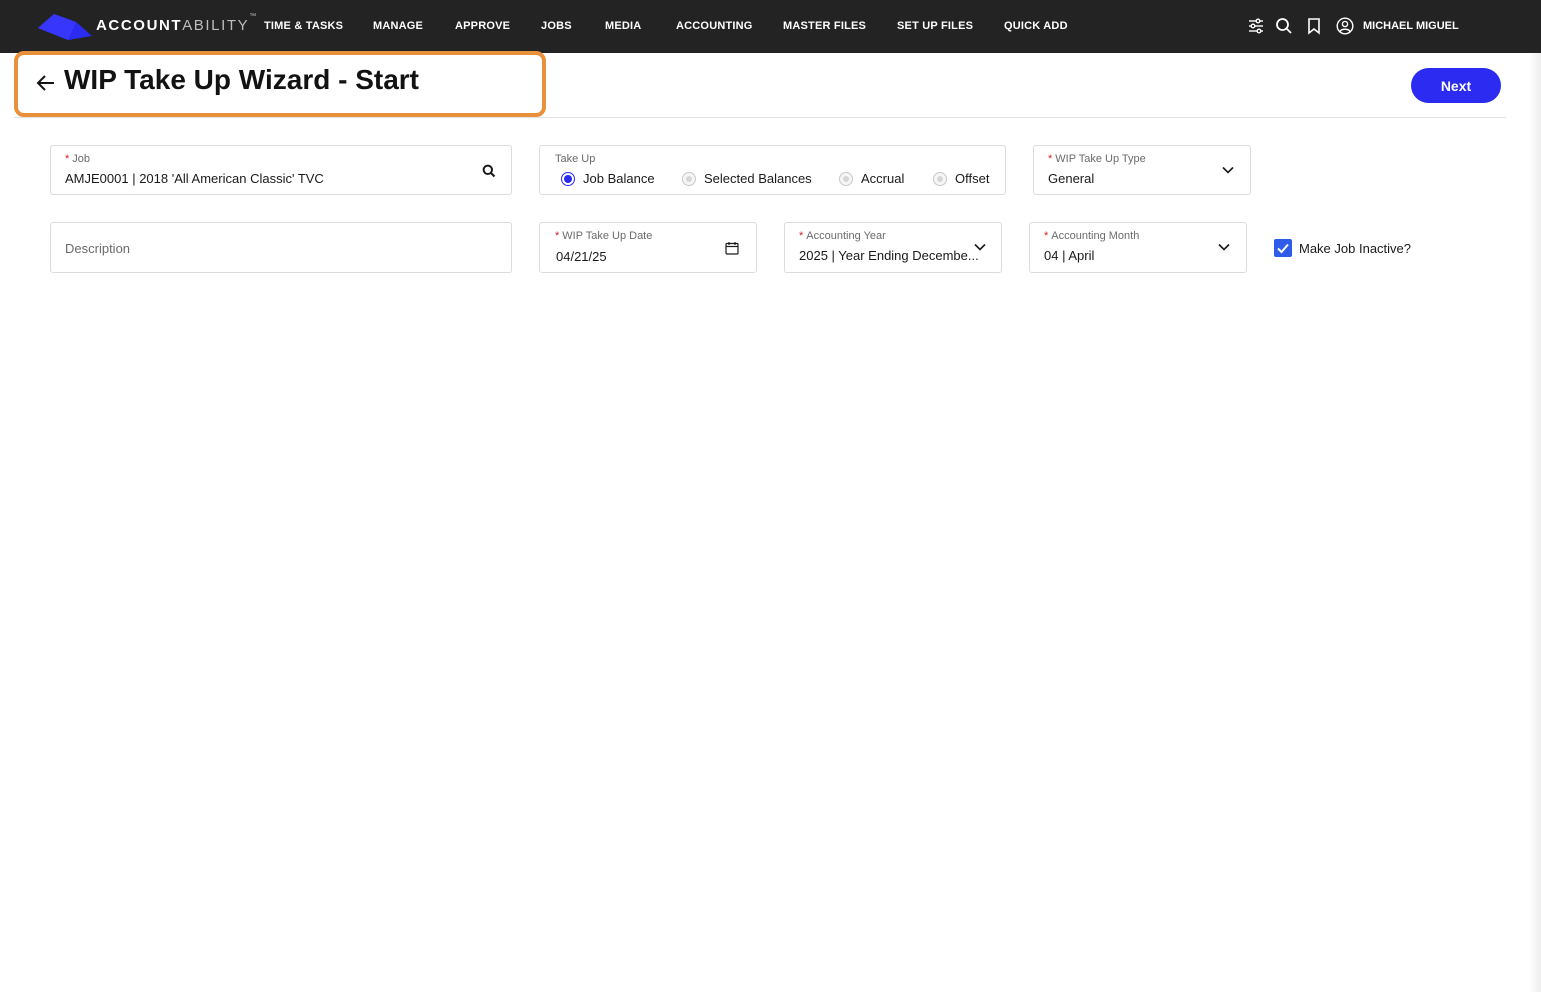  I want to click on right-edge-shadow, so click(1535, 522).